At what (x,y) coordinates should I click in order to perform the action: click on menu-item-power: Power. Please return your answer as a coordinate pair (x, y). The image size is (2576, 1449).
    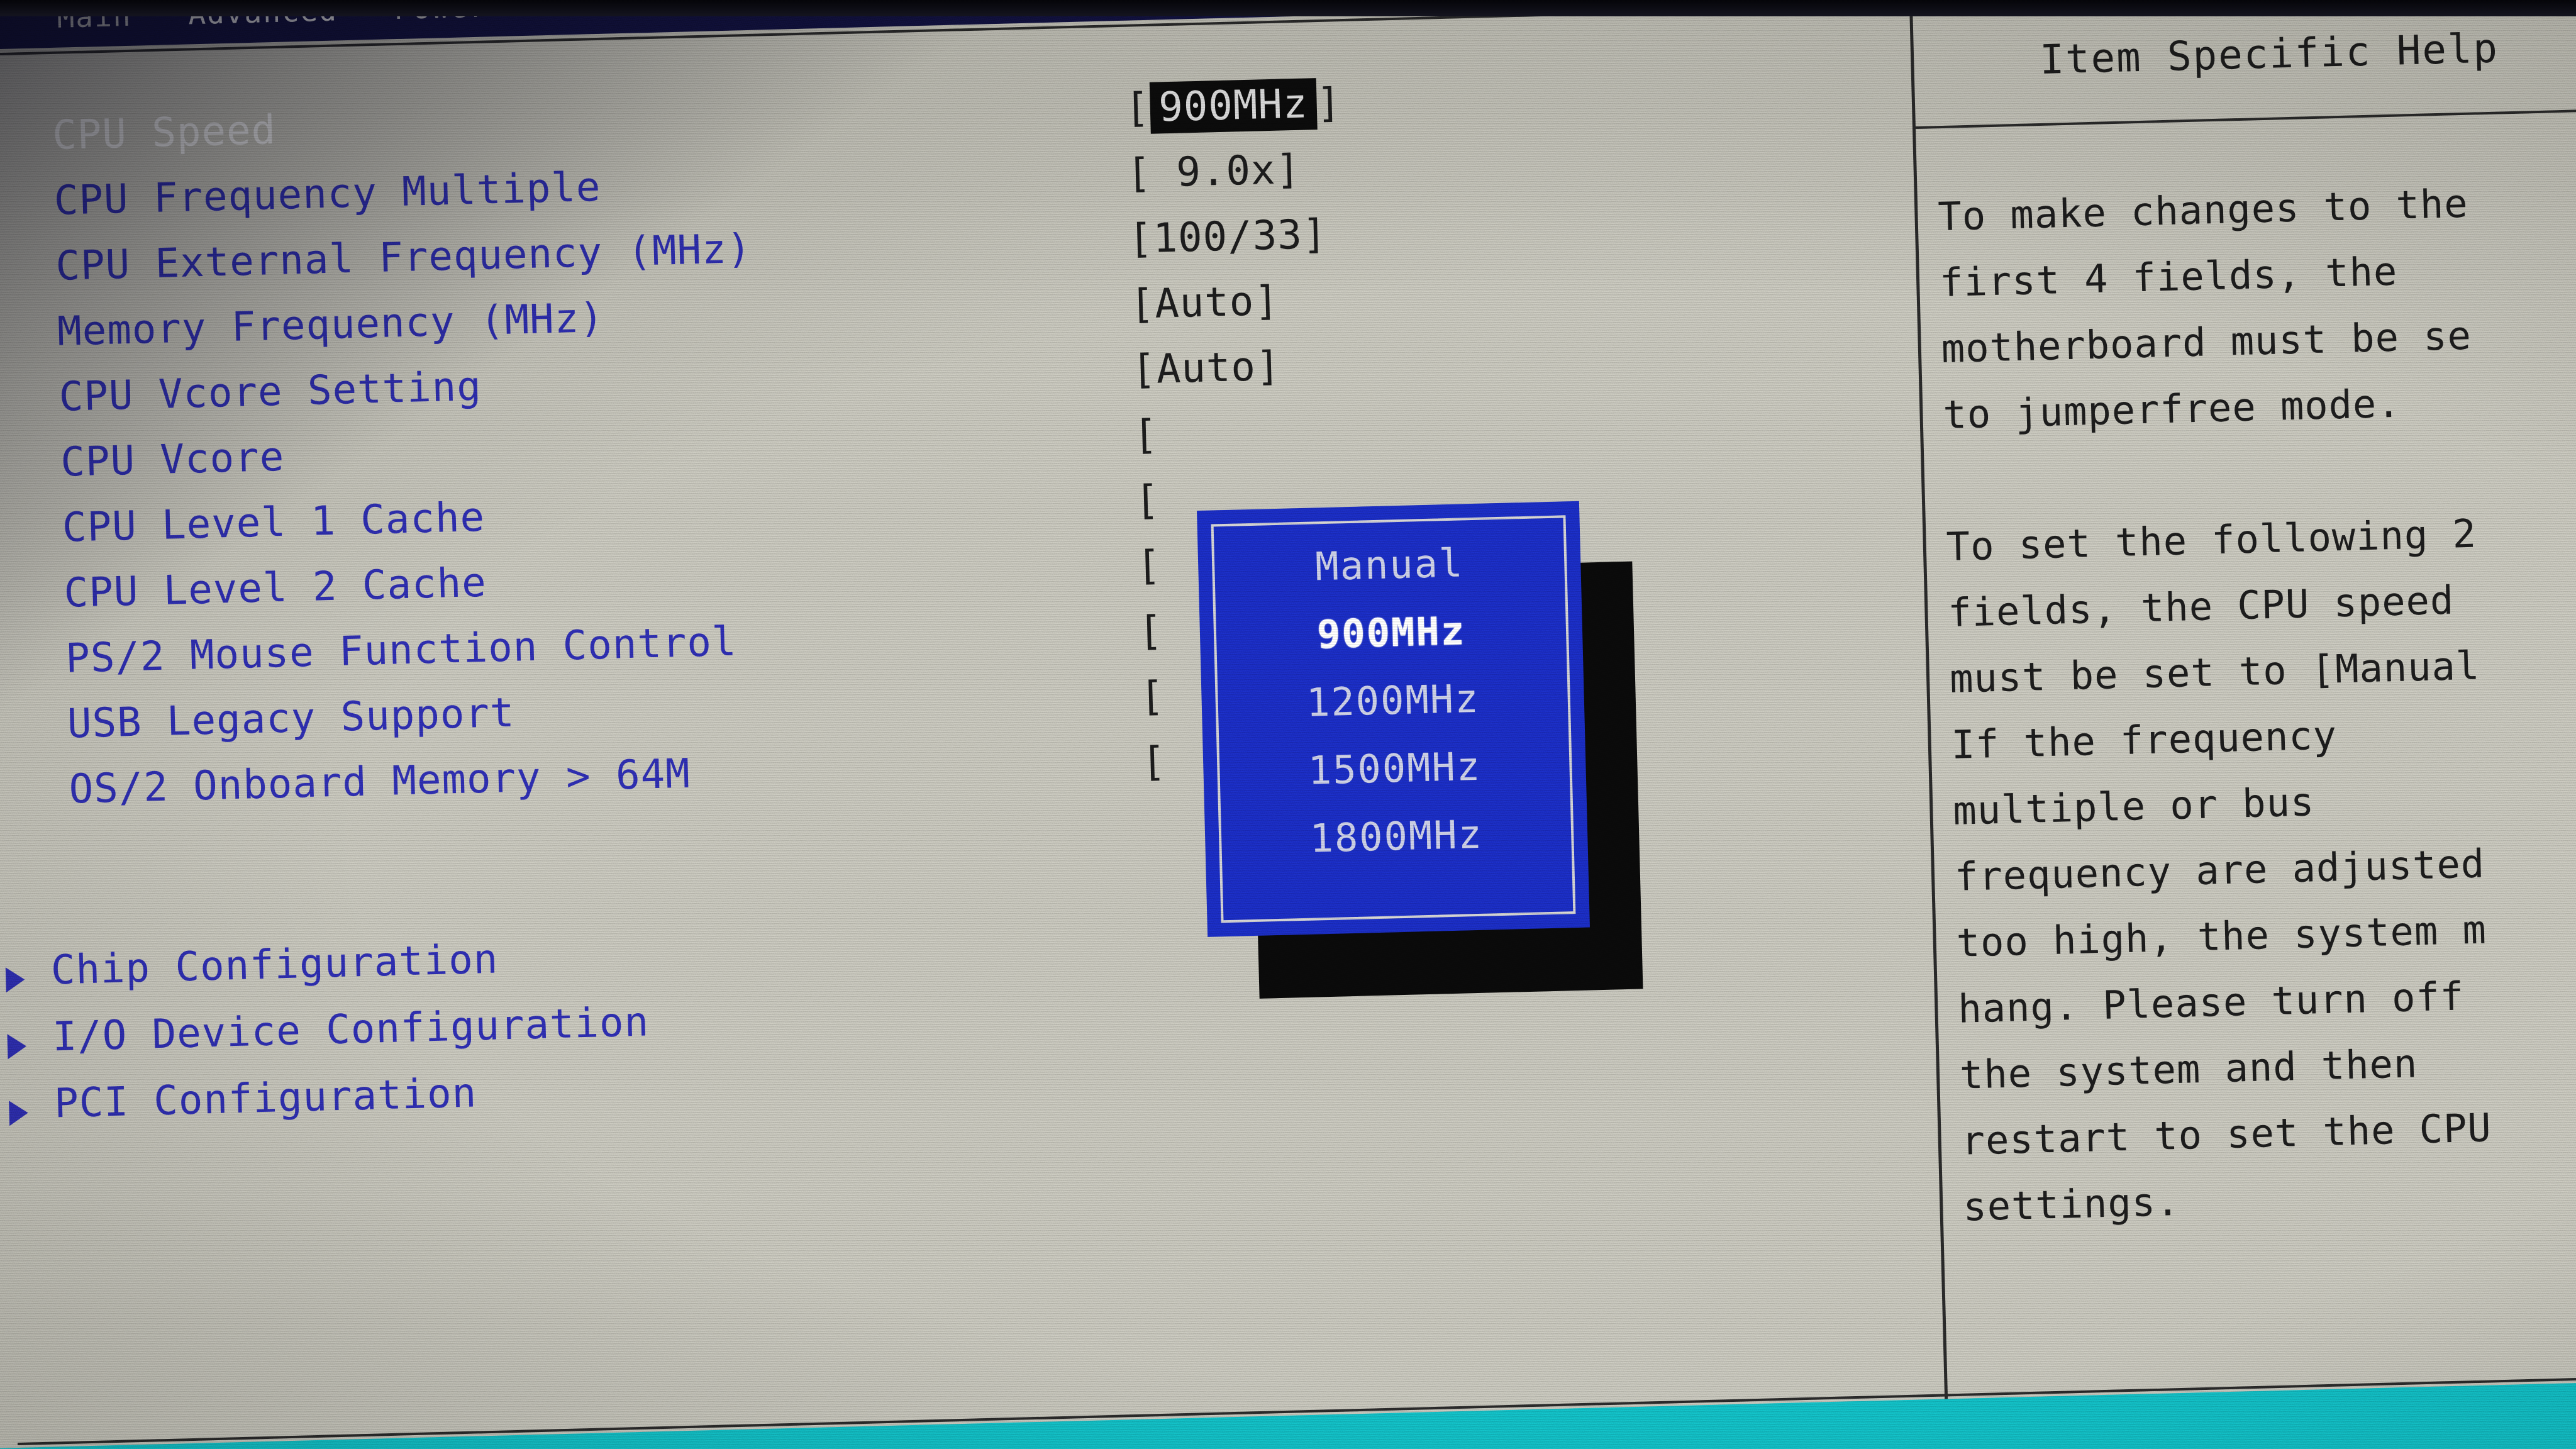
    Looking at the image, I should click on (441, 13).